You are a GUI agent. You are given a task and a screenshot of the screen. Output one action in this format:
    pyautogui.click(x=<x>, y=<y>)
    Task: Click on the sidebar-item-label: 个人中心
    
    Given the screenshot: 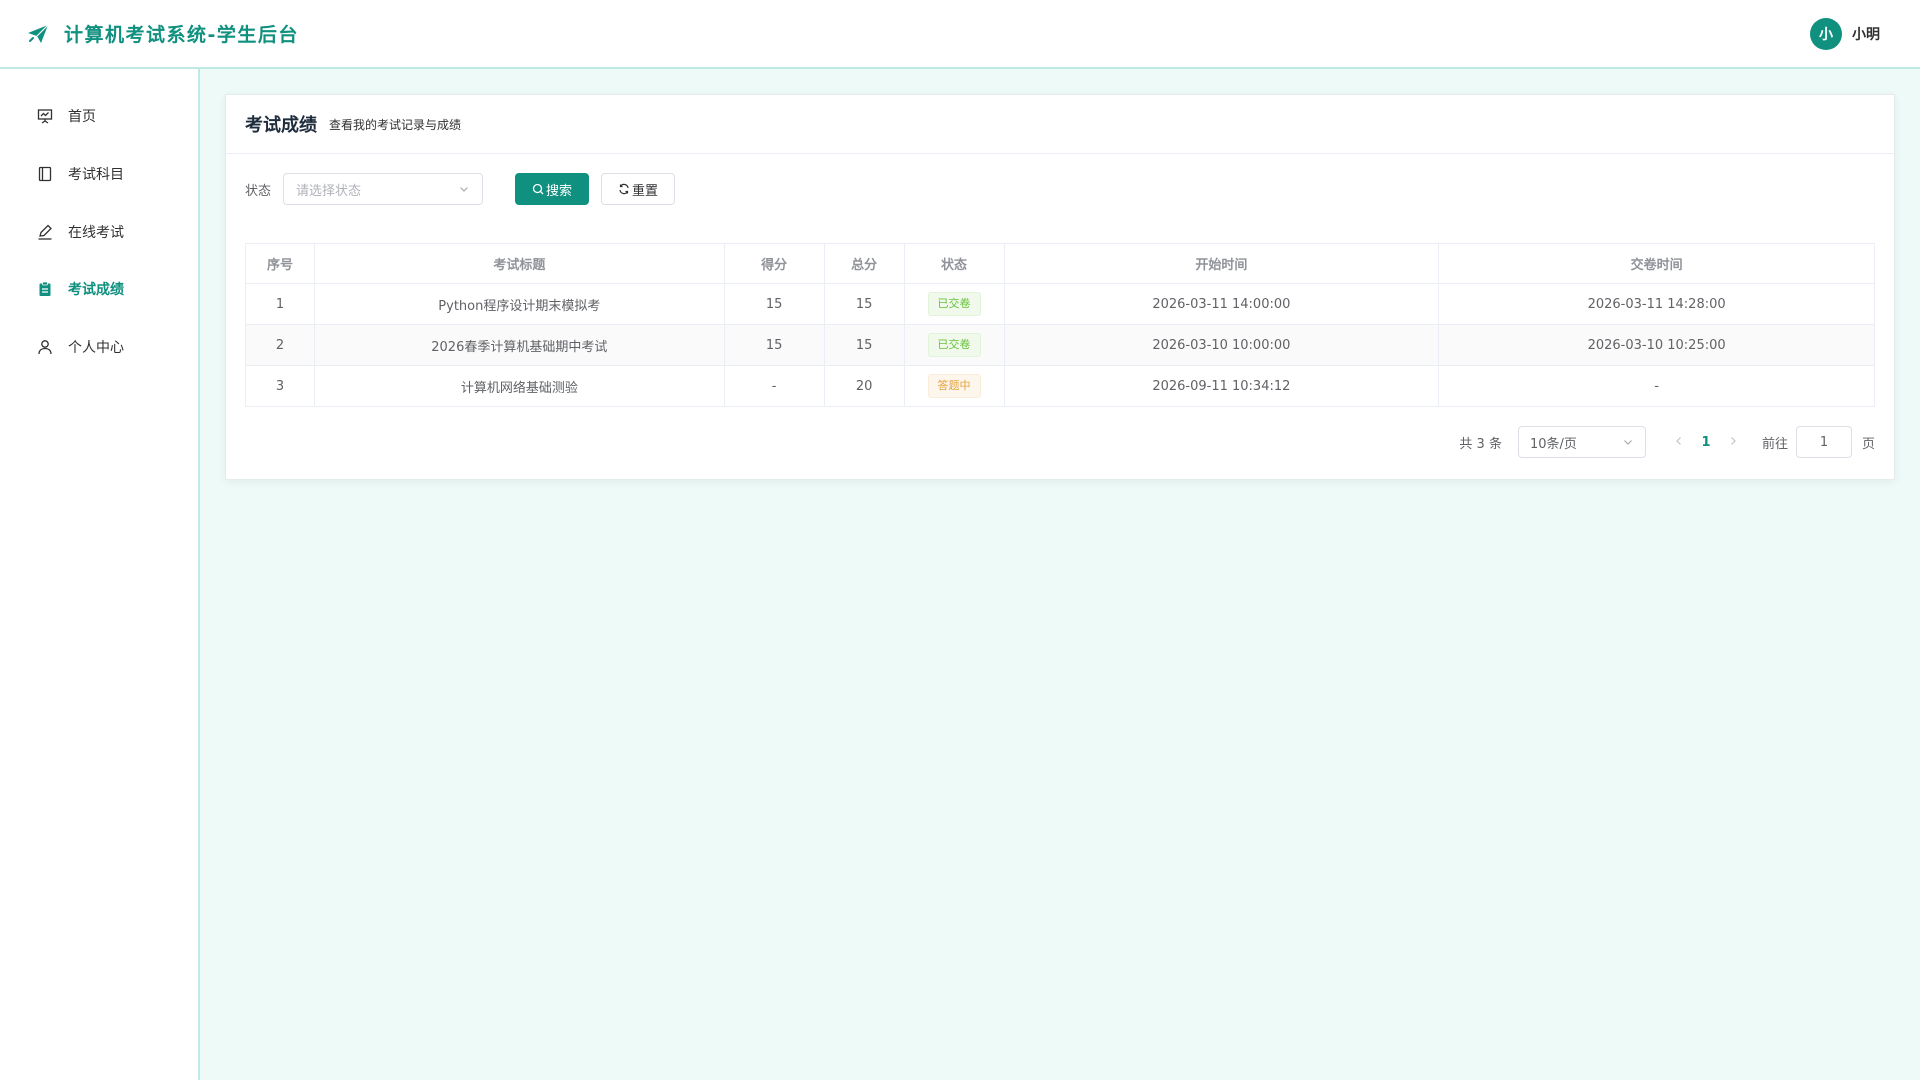 What is the action you would take?
    pyautogui.click(x=96, y=348)
    